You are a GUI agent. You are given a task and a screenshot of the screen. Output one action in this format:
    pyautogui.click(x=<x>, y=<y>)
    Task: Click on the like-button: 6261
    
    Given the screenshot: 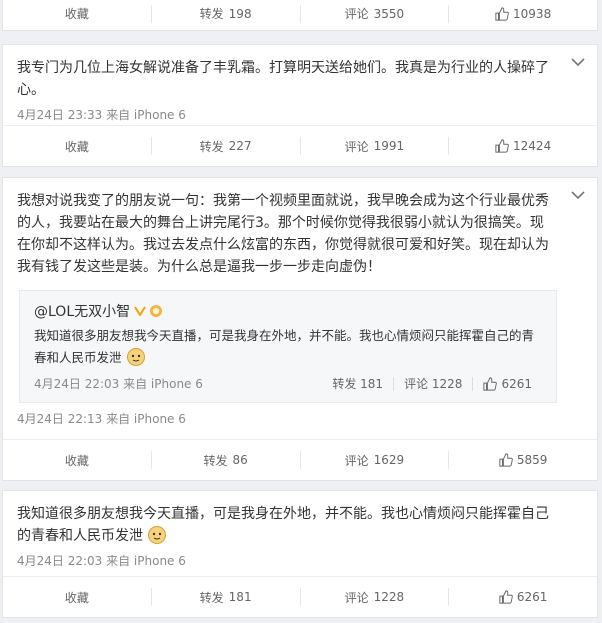 What is the action you would take?
    pyautogui.click(x=522, y=597)
    